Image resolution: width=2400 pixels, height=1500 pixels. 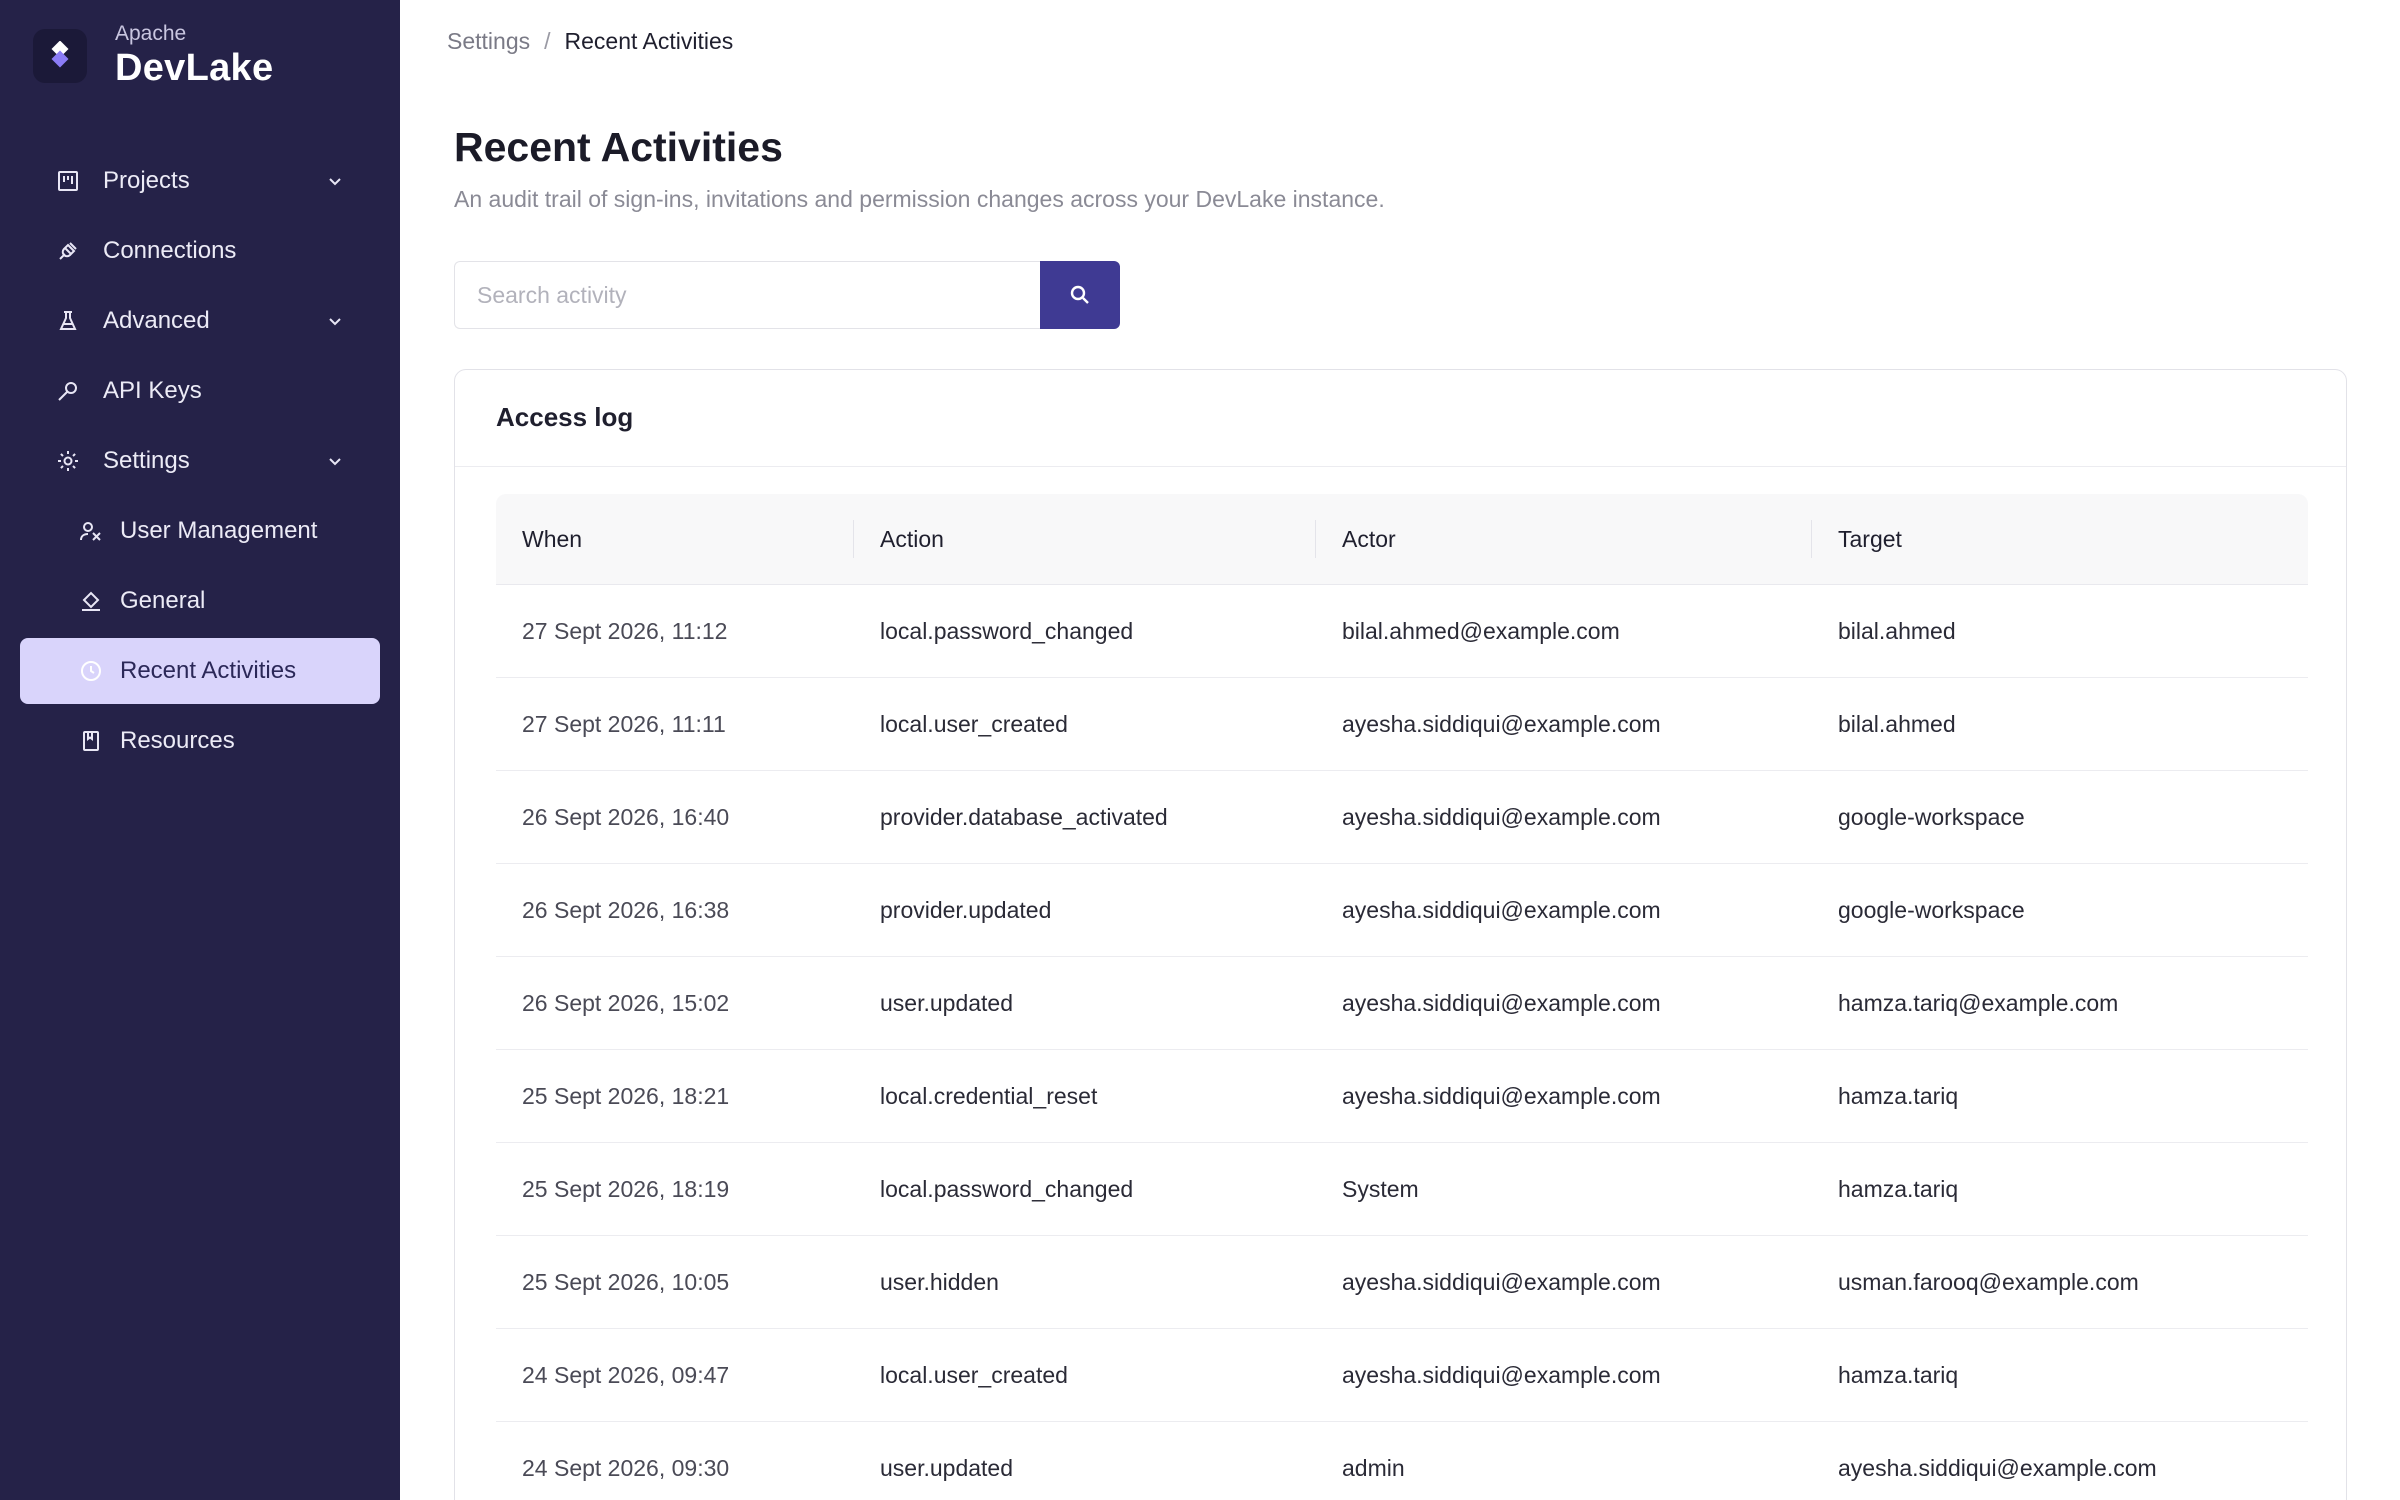 I want to click on plug-icon, so click(x=68, y=251).